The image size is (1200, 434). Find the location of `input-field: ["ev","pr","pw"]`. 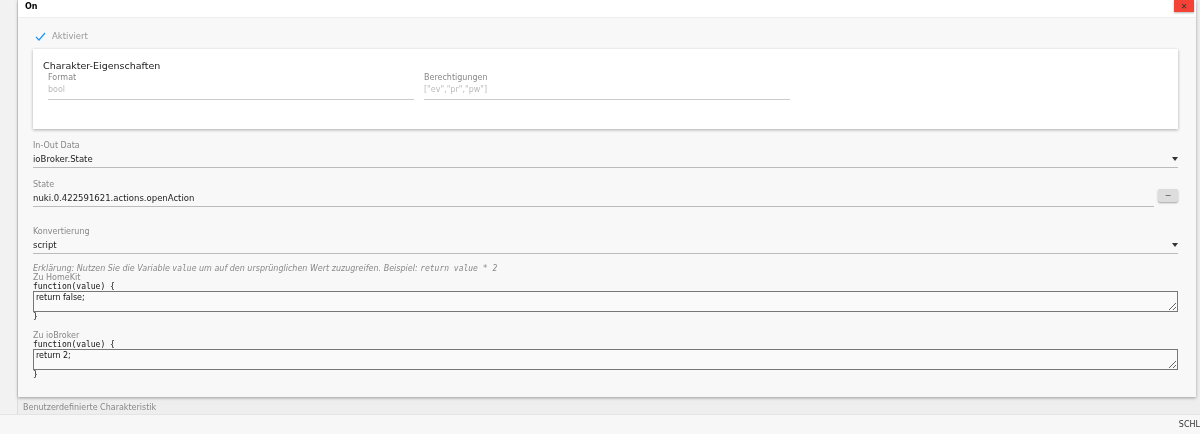

input-field: ["ev","pr","pw"] is located at coordinates (607, 91).